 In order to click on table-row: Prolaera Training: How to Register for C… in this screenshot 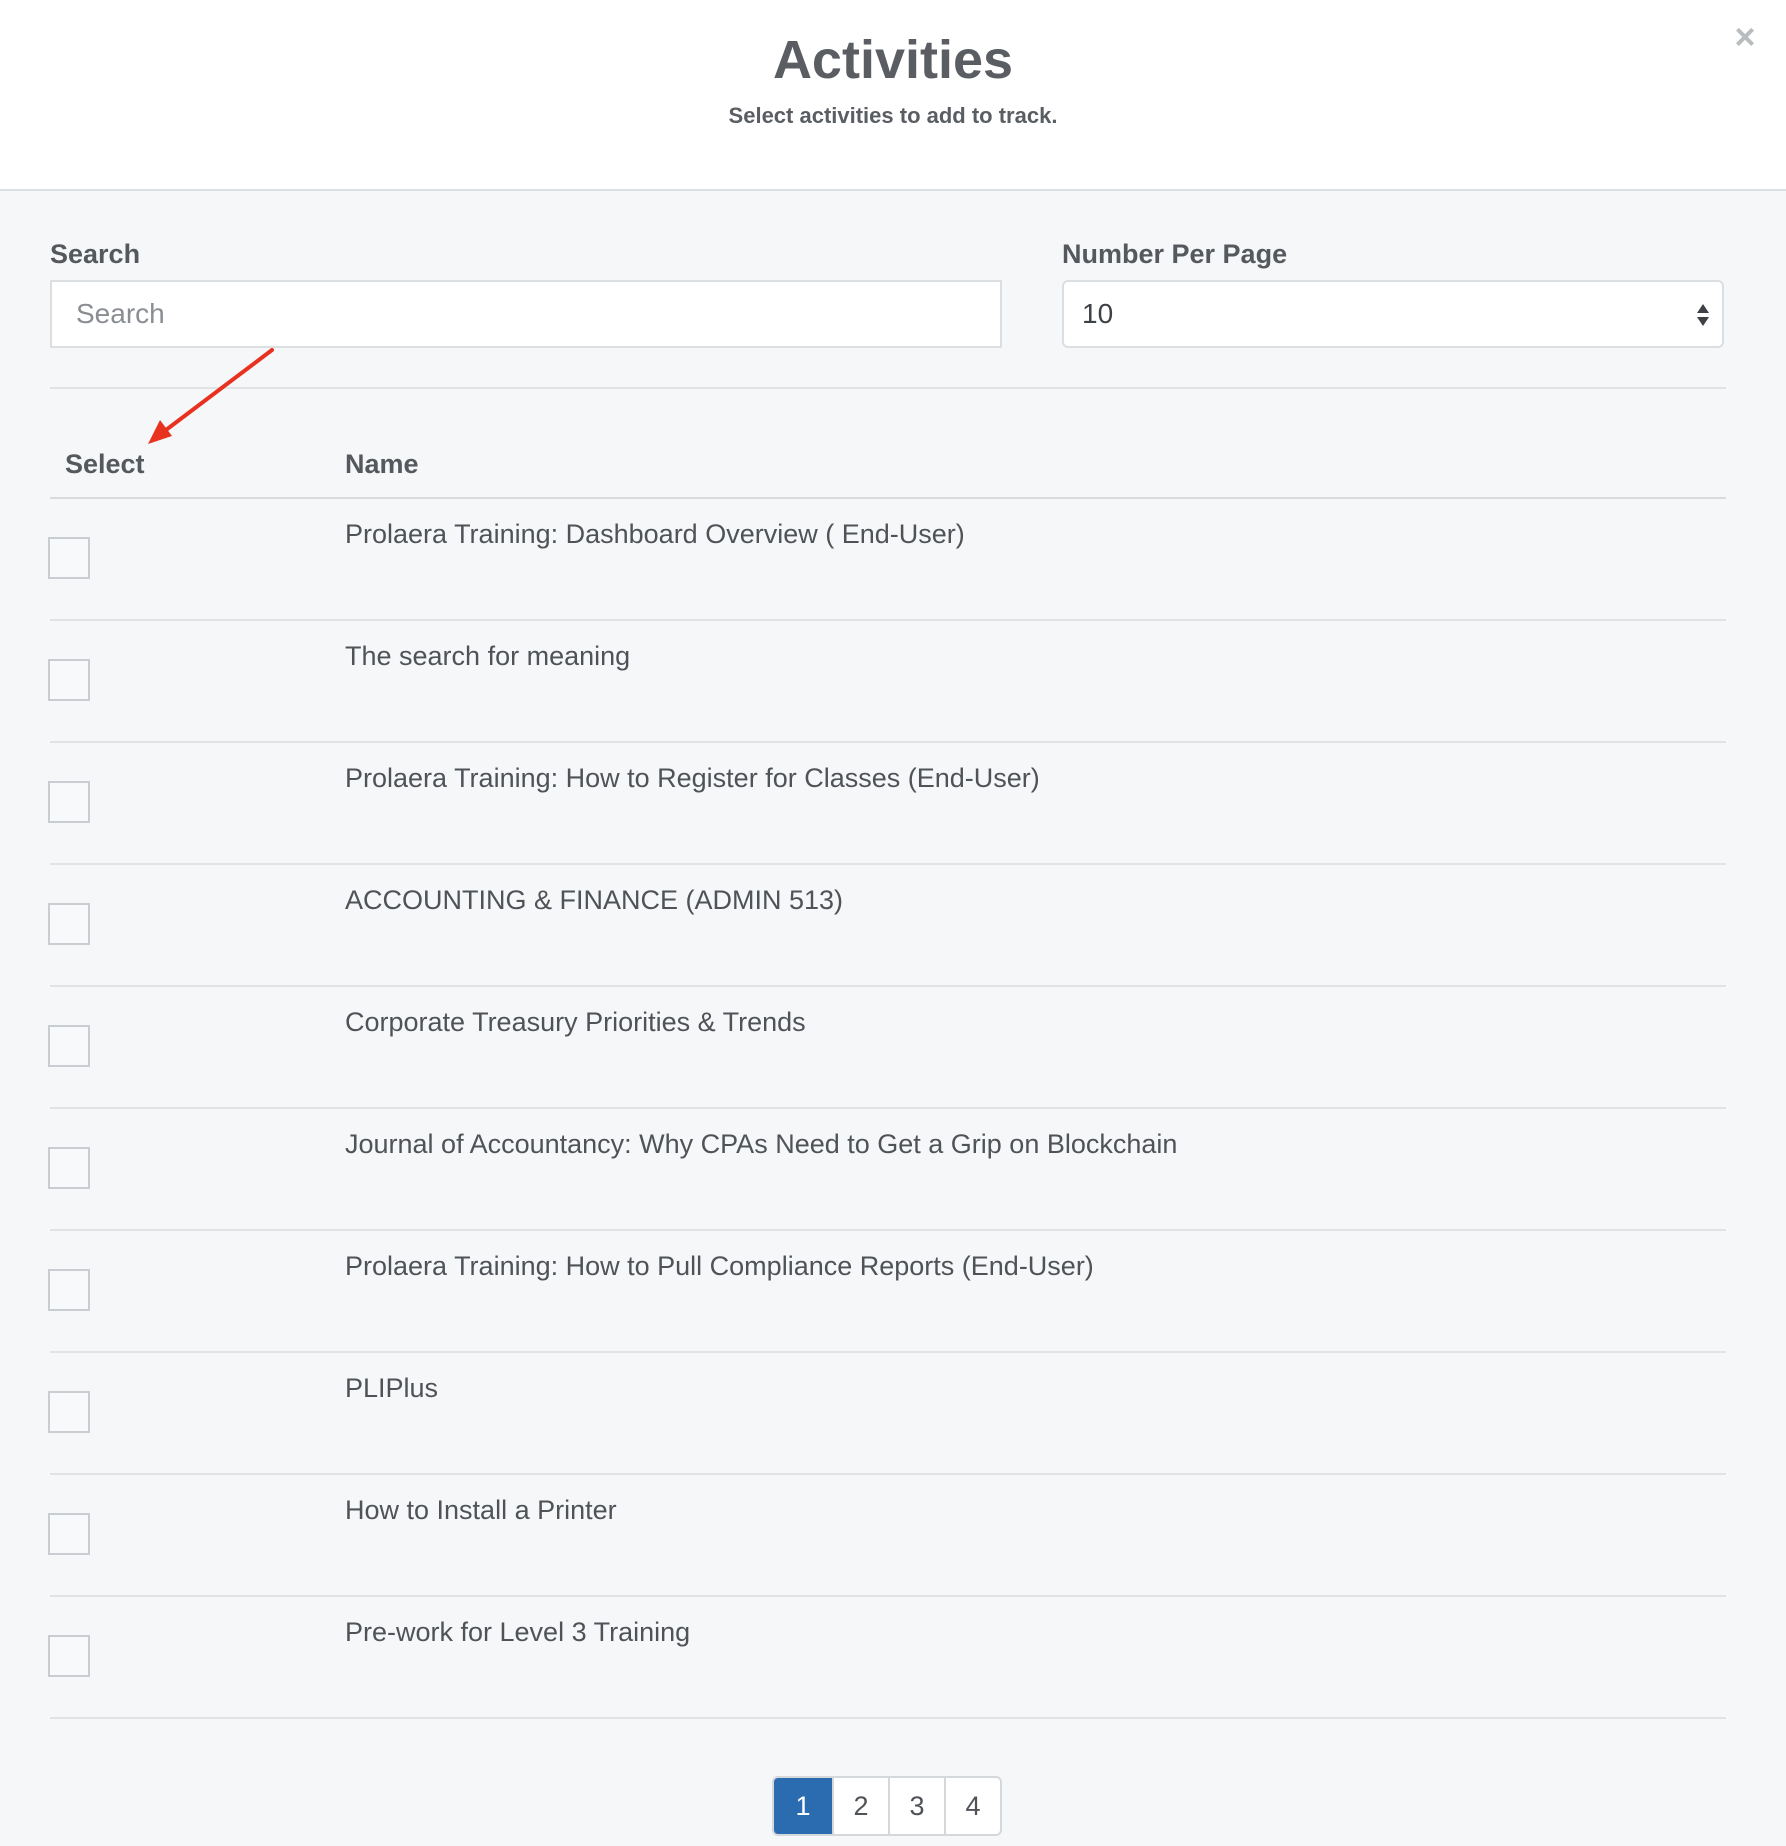, I will do `click(887, 804)`.